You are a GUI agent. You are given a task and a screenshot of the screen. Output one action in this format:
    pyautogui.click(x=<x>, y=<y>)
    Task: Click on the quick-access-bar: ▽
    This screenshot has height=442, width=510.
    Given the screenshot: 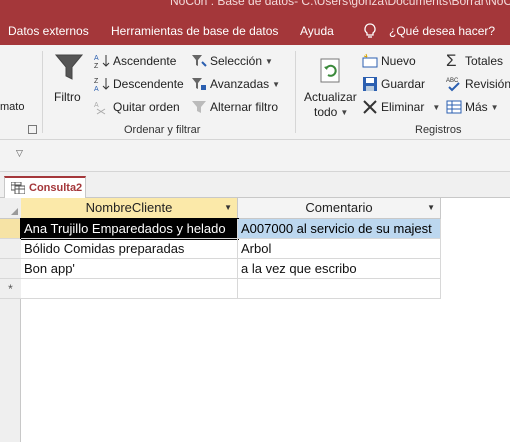 What is the action you would take?
    pyautogui.click(x=255, y=156)
    